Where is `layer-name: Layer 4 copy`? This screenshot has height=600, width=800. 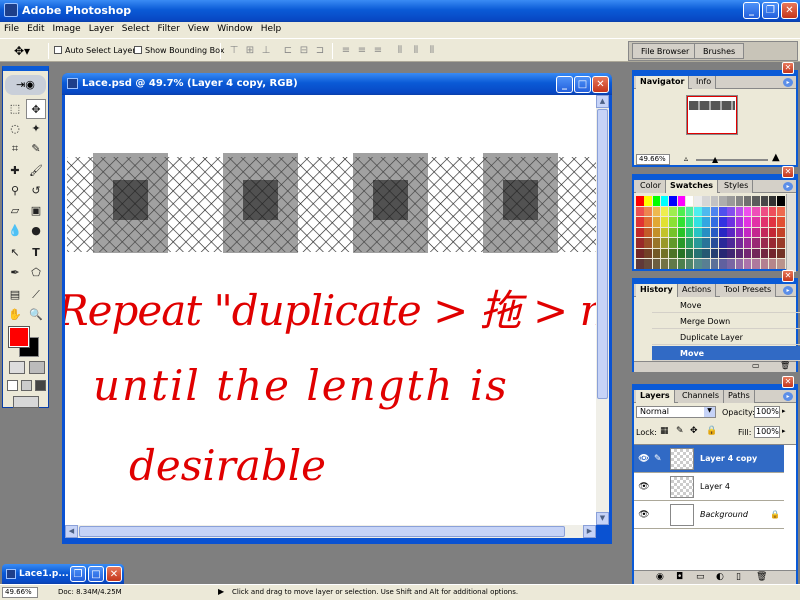
layer-name: Layer 4 copy is located at coordinates (728, 459).